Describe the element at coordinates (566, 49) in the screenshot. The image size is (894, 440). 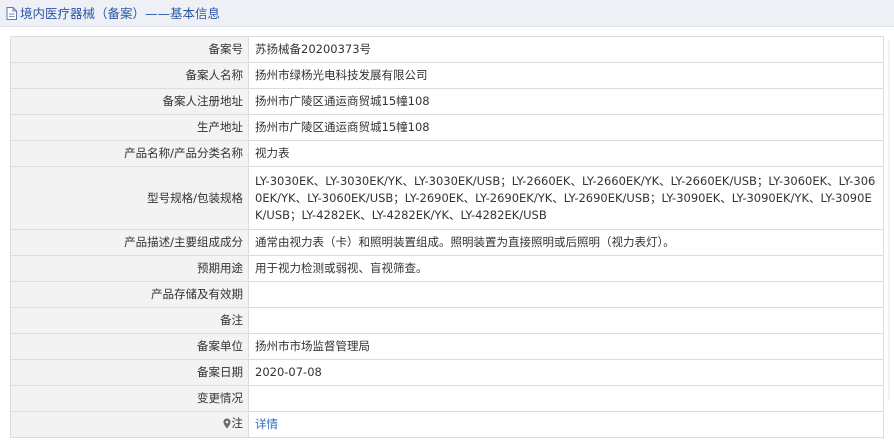
I see `row-value-filing-number: 苏扬械备20200373号` at that location.